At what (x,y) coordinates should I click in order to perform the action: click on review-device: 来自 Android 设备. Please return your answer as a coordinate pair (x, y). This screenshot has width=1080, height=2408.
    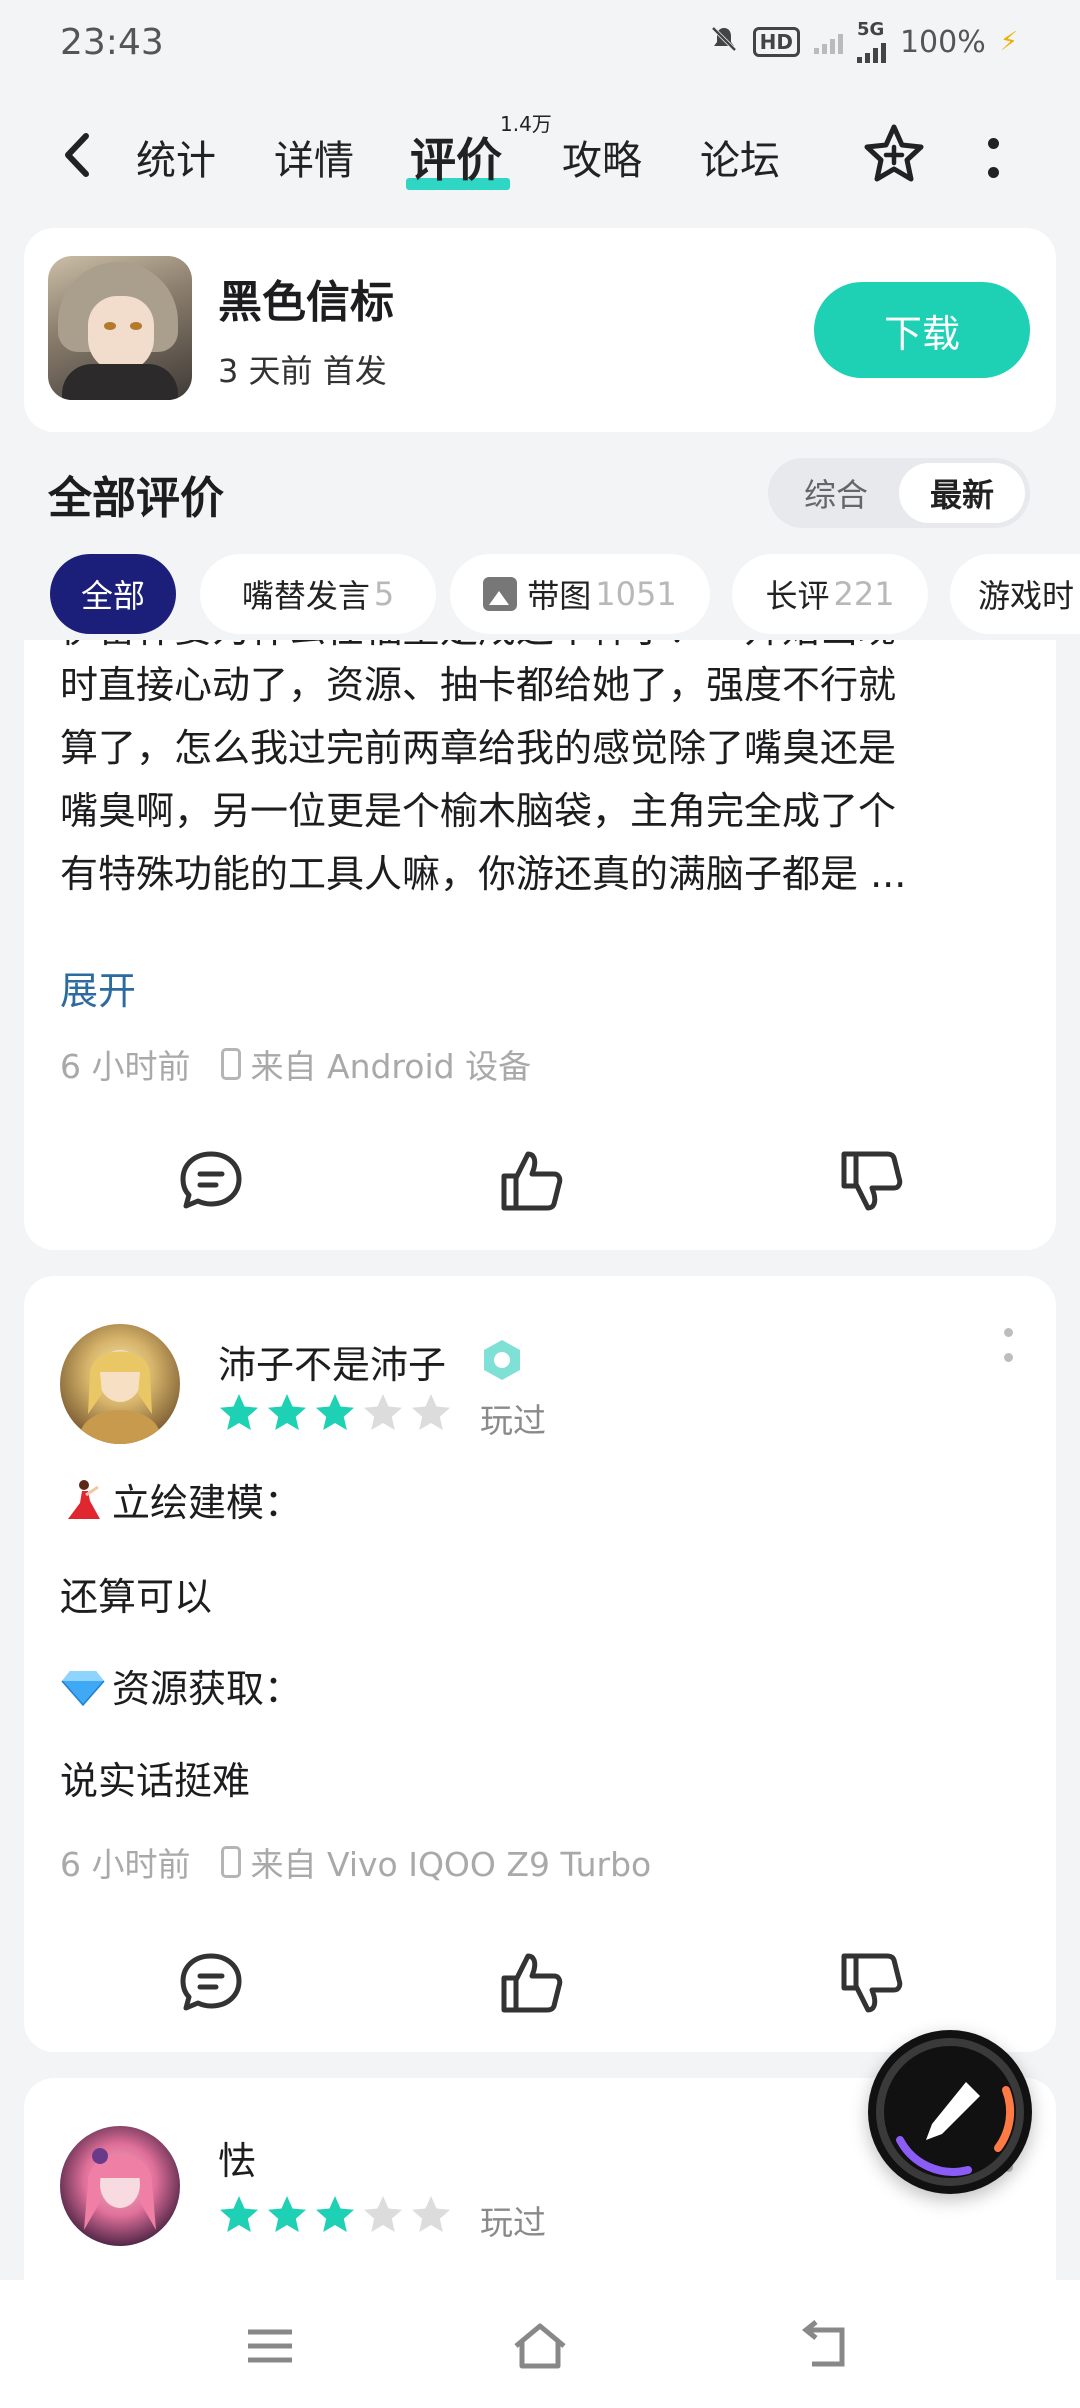
    Looking at the image, I should click on (391, 1066).